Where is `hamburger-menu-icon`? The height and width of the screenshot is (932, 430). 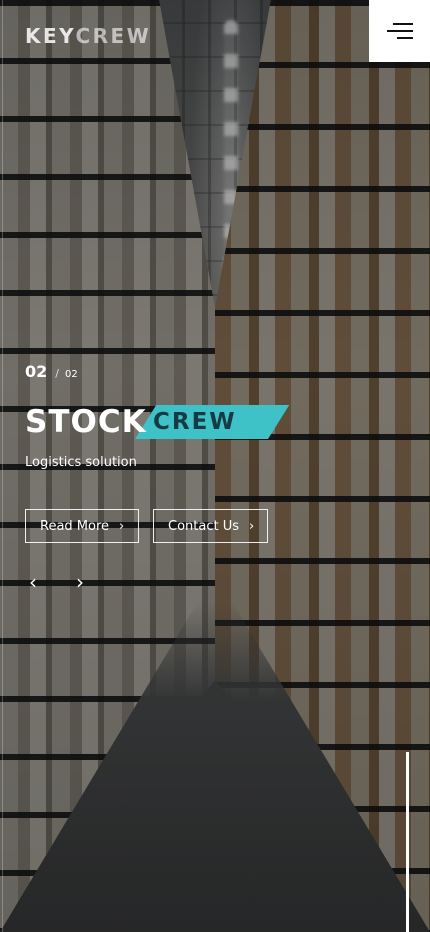 hamburger-menu-icon is located at coordinates (399, 31).